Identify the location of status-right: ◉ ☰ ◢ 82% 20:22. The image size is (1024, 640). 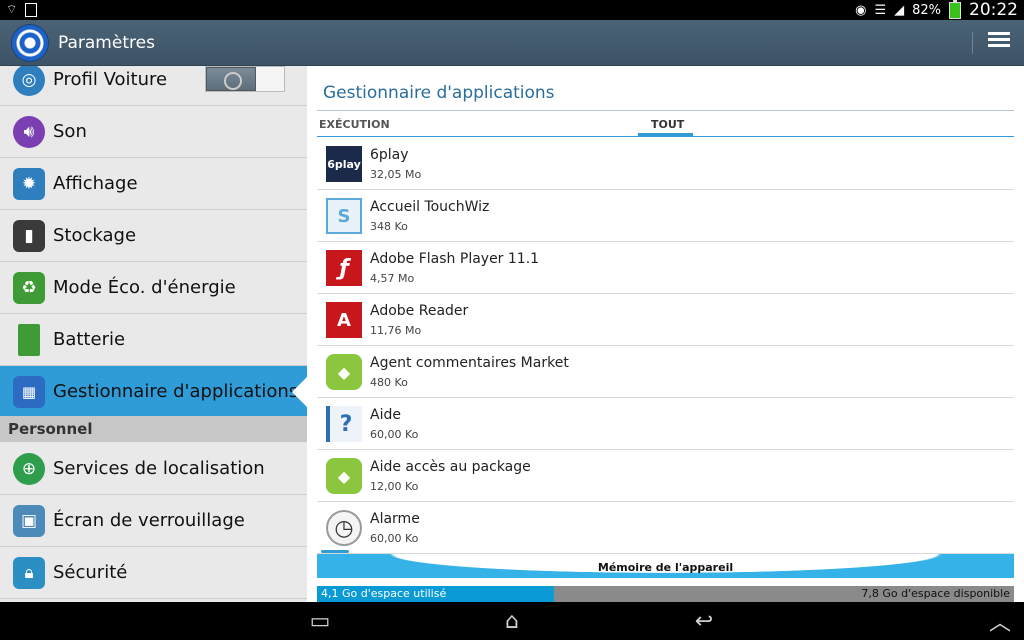
(936, 10).